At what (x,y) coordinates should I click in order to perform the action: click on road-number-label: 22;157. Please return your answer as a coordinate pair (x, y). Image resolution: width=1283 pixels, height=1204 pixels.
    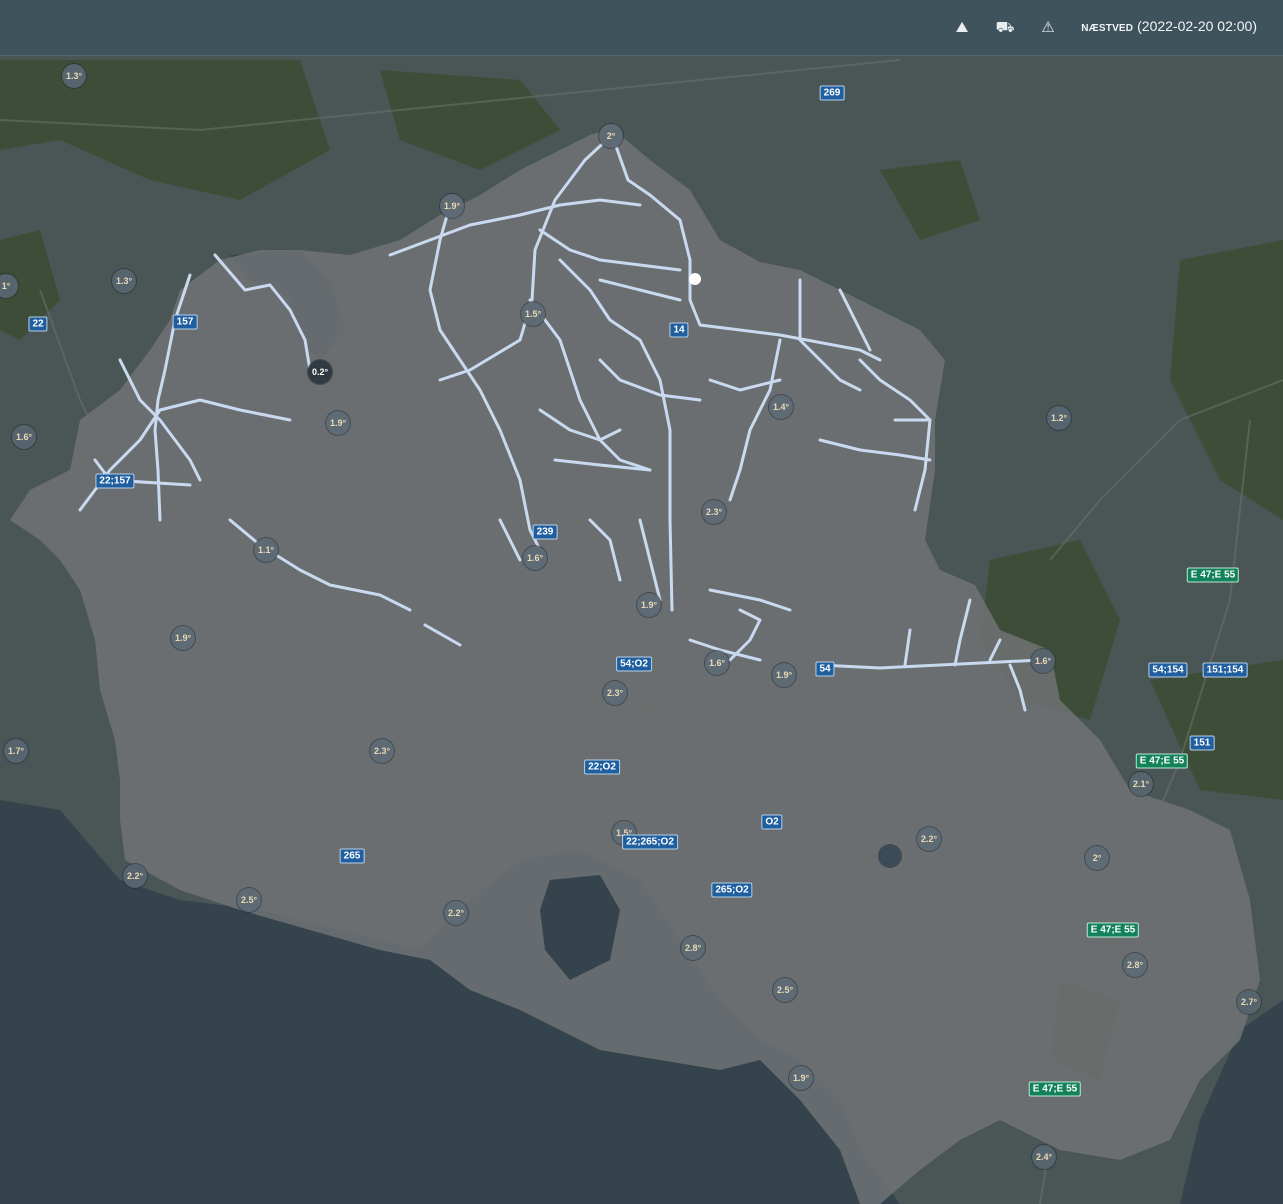
    Looking at the image, I should click on (115, 481).